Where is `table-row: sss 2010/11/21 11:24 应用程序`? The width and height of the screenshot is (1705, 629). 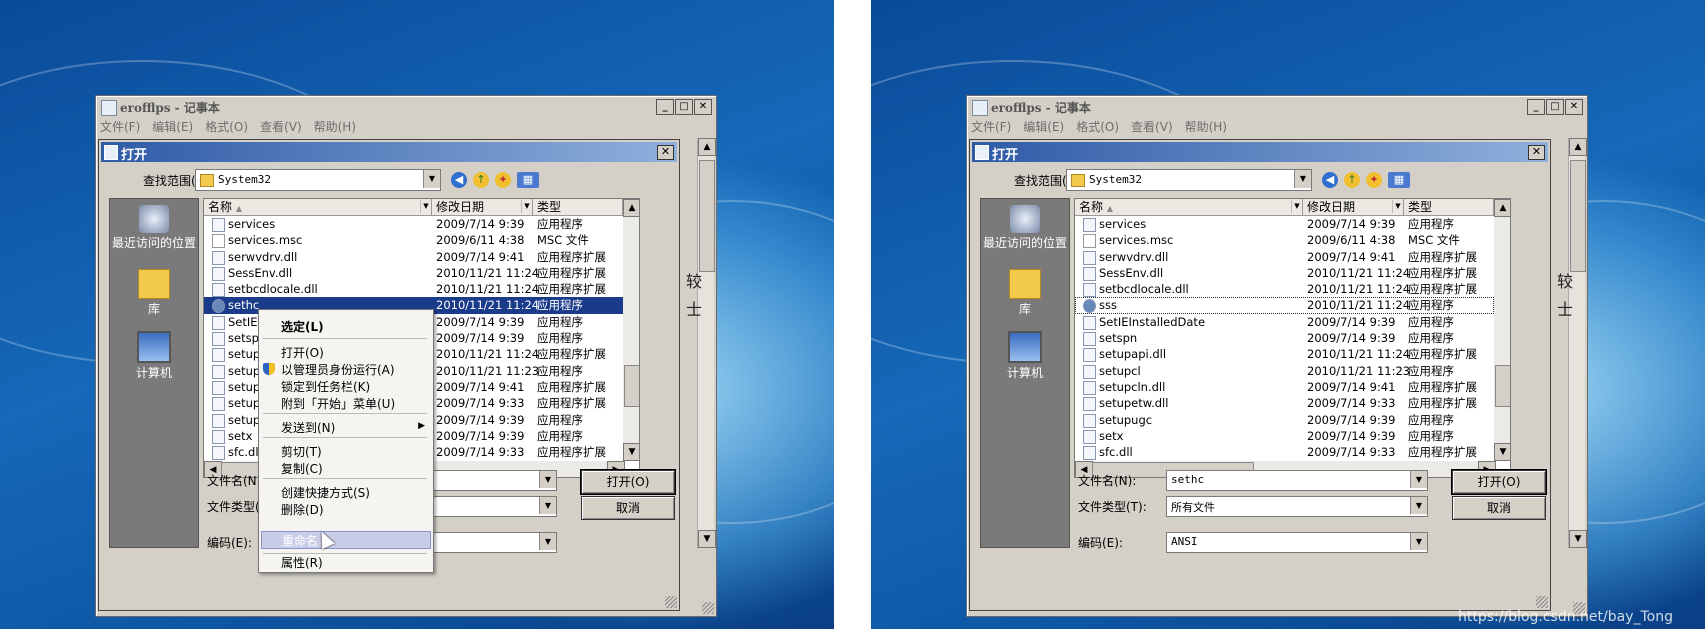
table-row: sss 2010/11/21 11:24 应用程序 is located at coordinates (1284, 305).